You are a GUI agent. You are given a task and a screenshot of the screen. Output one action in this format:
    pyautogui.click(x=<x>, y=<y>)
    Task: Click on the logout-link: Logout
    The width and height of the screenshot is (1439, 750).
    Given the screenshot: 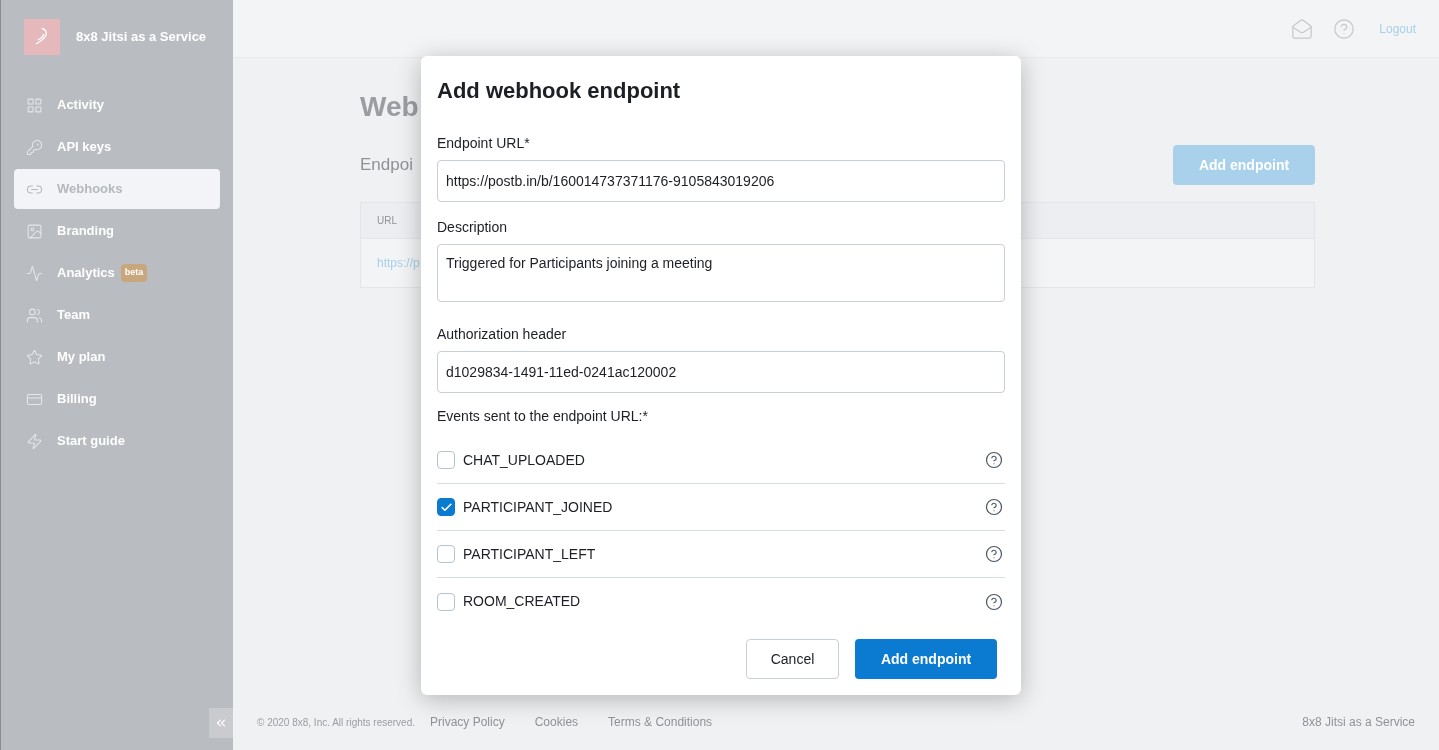 What is the action you would take?
    pyautogui.click(x=1397, y=28)
    